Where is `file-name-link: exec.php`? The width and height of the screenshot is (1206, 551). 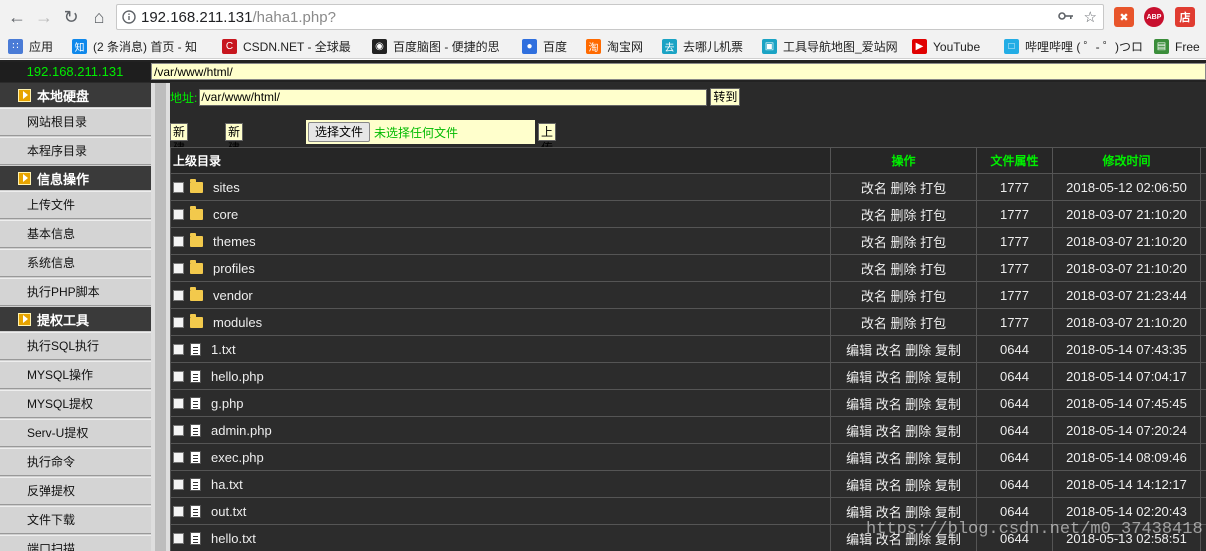
file-name-link: exec.php is located at coordinates (237, 457).